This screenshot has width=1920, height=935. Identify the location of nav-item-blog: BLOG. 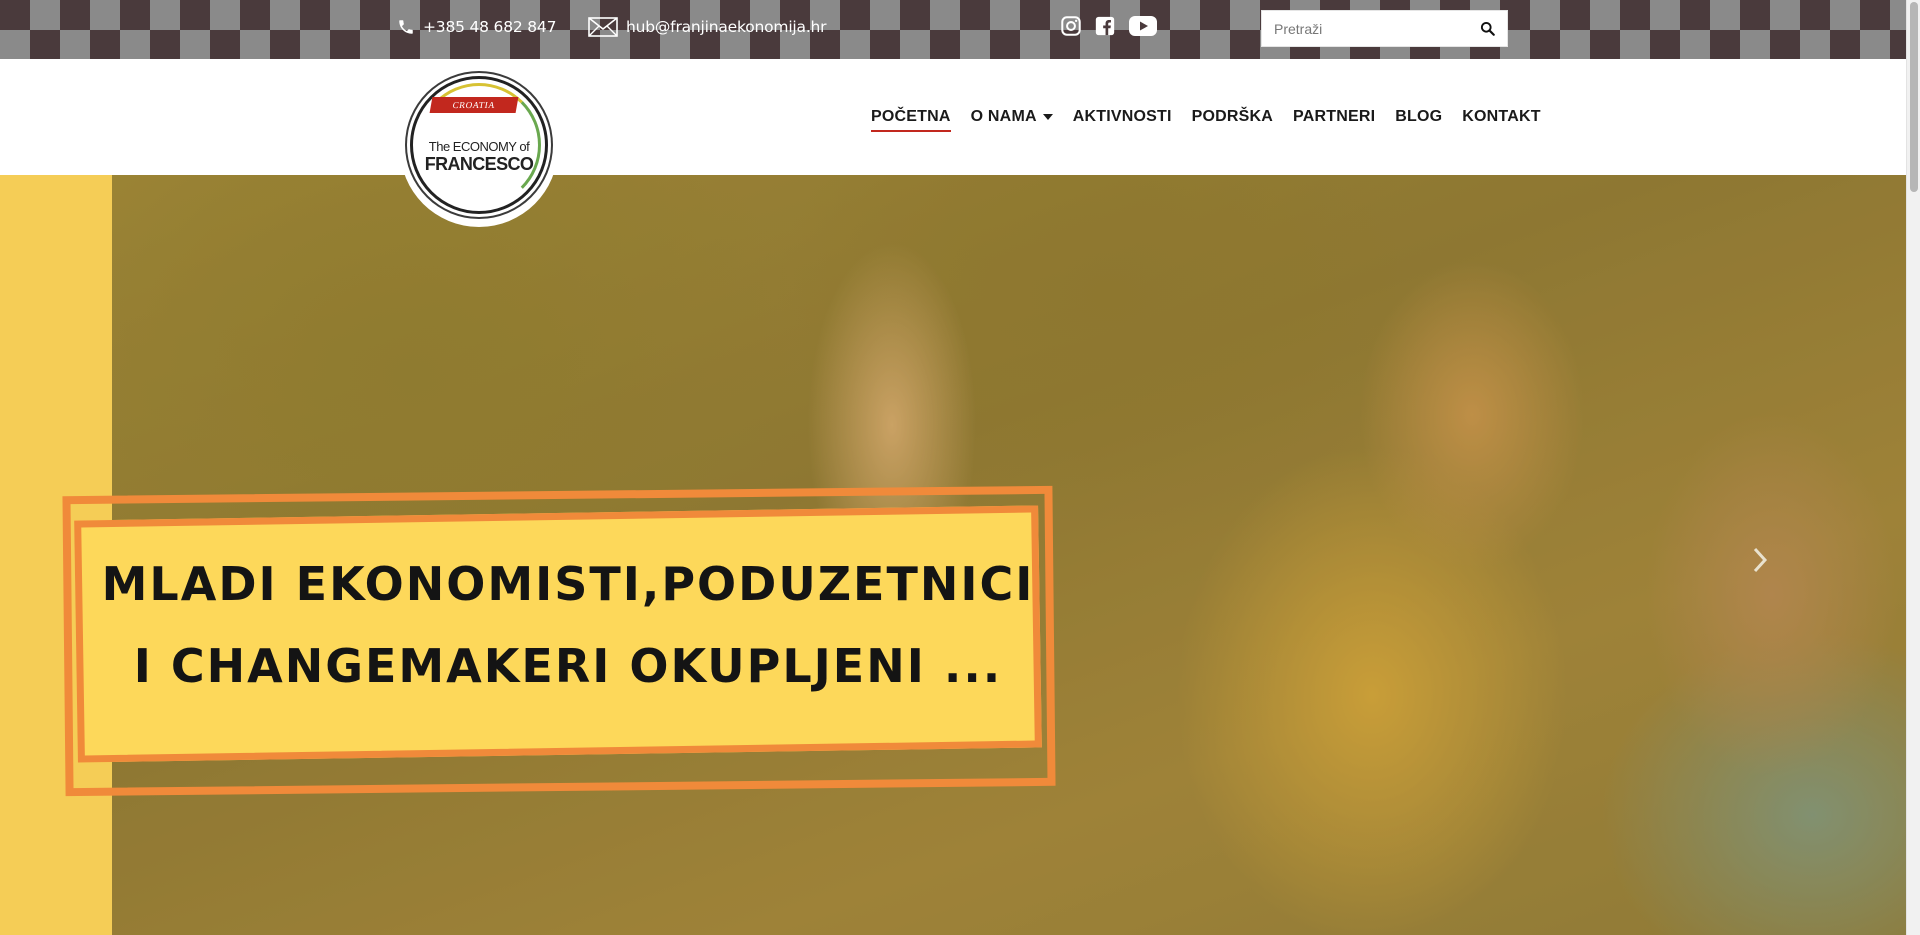
(1418, 117).